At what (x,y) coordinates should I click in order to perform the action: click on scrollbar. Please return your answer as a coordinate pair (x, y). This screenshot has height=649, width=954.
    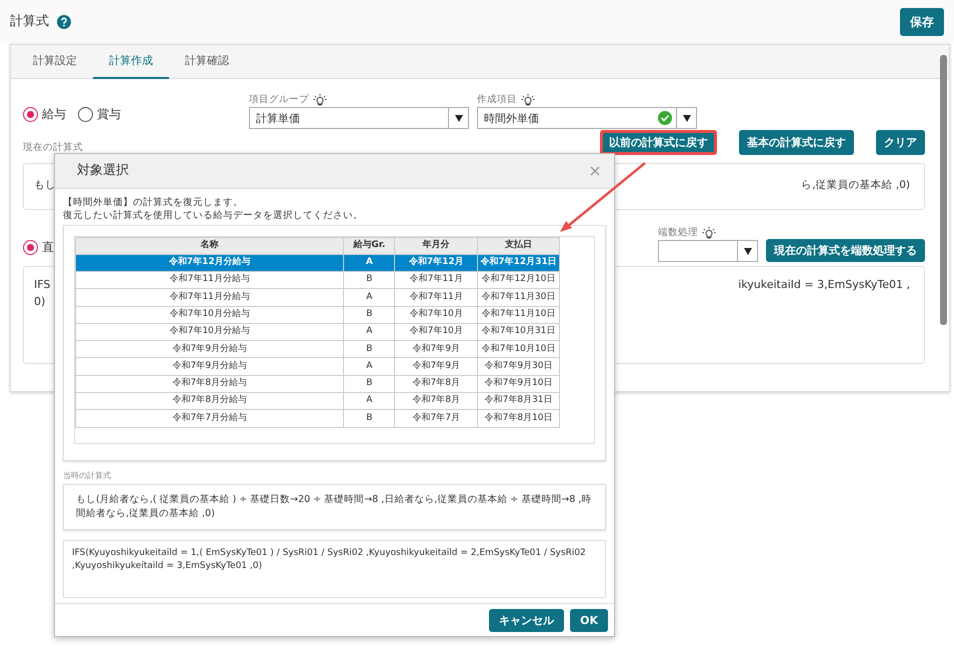
    Looking at the image, I should click on (943, 190).